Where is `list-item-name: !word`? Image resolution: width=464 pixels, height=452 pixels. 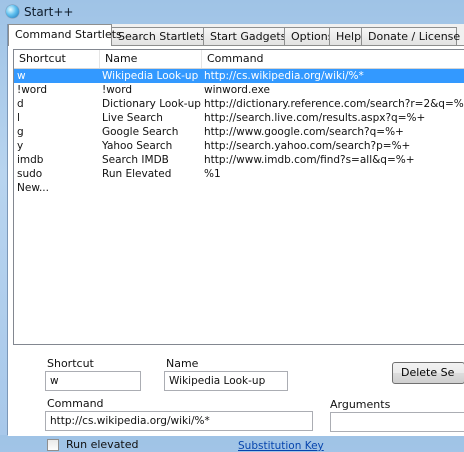 list-item-name: !word is located at coordinates (117, 90).